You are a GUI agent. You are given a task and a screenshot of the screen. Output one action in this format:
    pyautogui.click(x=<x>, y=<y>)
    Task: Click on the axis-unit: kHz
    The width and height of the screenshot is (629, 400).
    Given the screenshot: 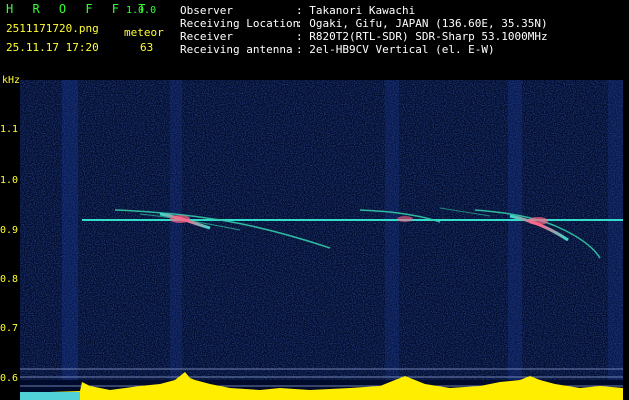 What is the action you would take?
    pyautogui.click(x=11, y=80)
    